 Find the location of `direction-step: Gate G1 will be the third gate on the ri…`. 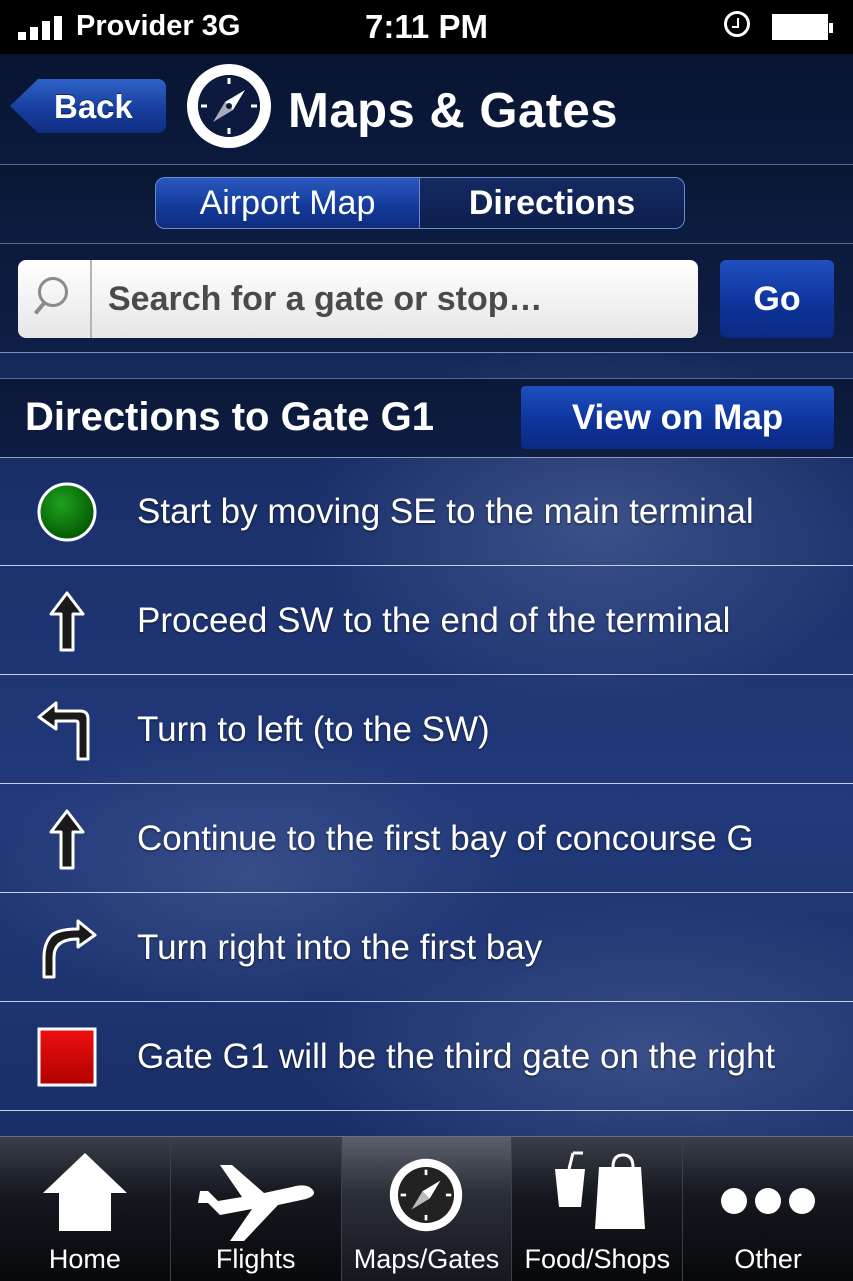

direction-step: Gate G1 will be the third gate on the ri… is located at coordinates (426, 1056).